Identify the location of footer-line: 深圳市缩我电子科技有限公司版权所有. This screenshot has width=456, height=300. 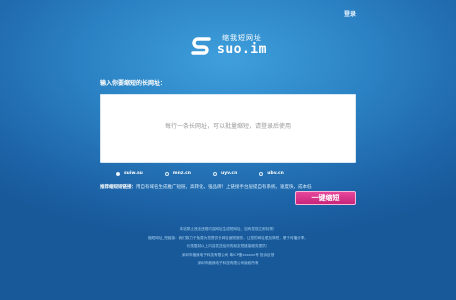
(228, 263).